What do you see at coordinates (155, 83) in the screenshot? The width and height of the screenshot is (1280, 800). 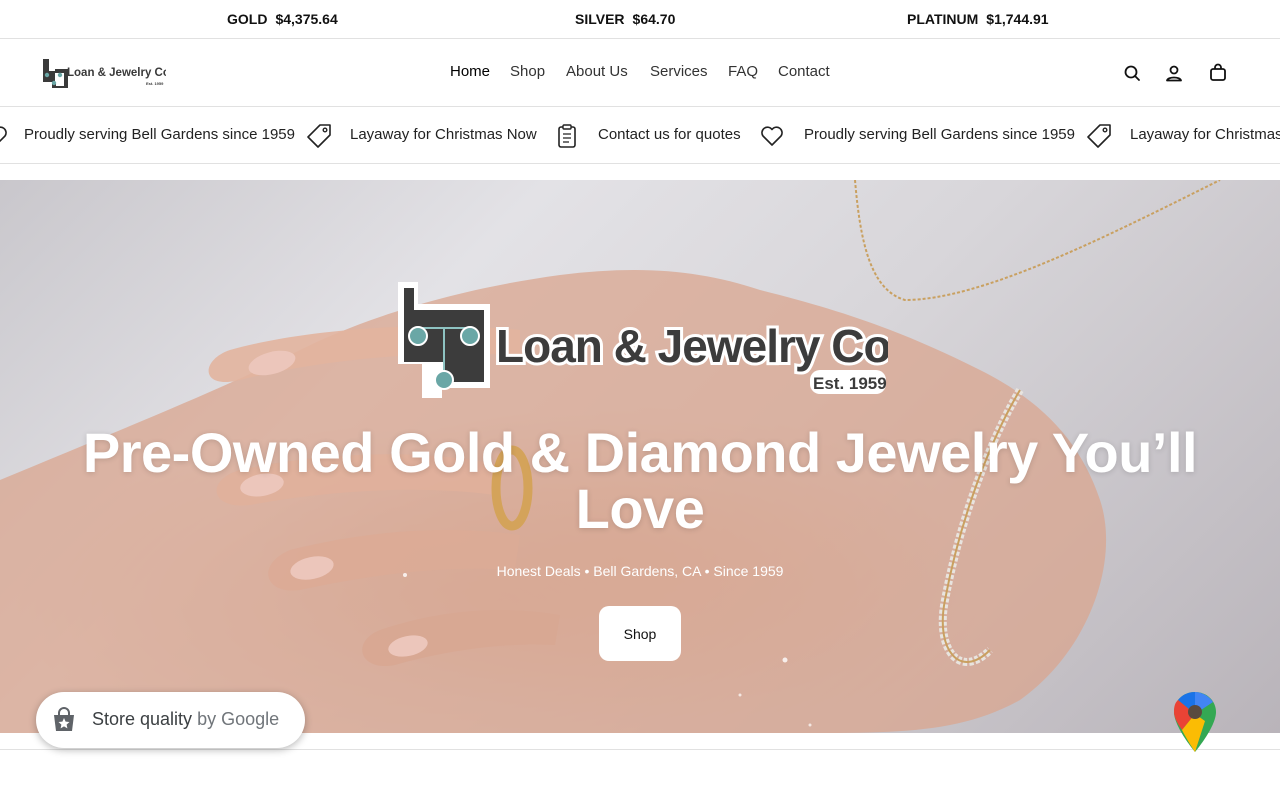 I see `logo-est: Est. 1959` at bounding box center [155, 83].